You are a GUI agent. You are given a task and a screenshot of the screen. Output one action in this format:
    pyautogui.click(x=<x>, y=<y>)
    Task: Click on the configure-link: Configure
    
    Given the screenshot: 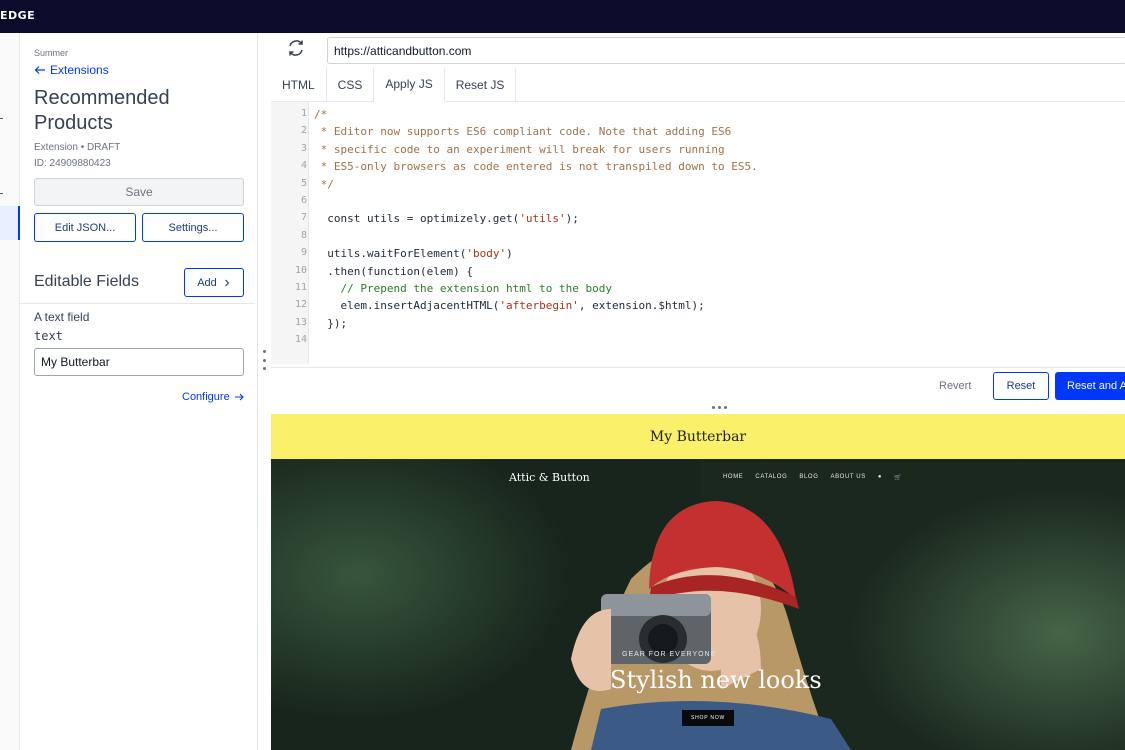 What is the action you would take?
    pyautogui.click(x=213, y=397)
    